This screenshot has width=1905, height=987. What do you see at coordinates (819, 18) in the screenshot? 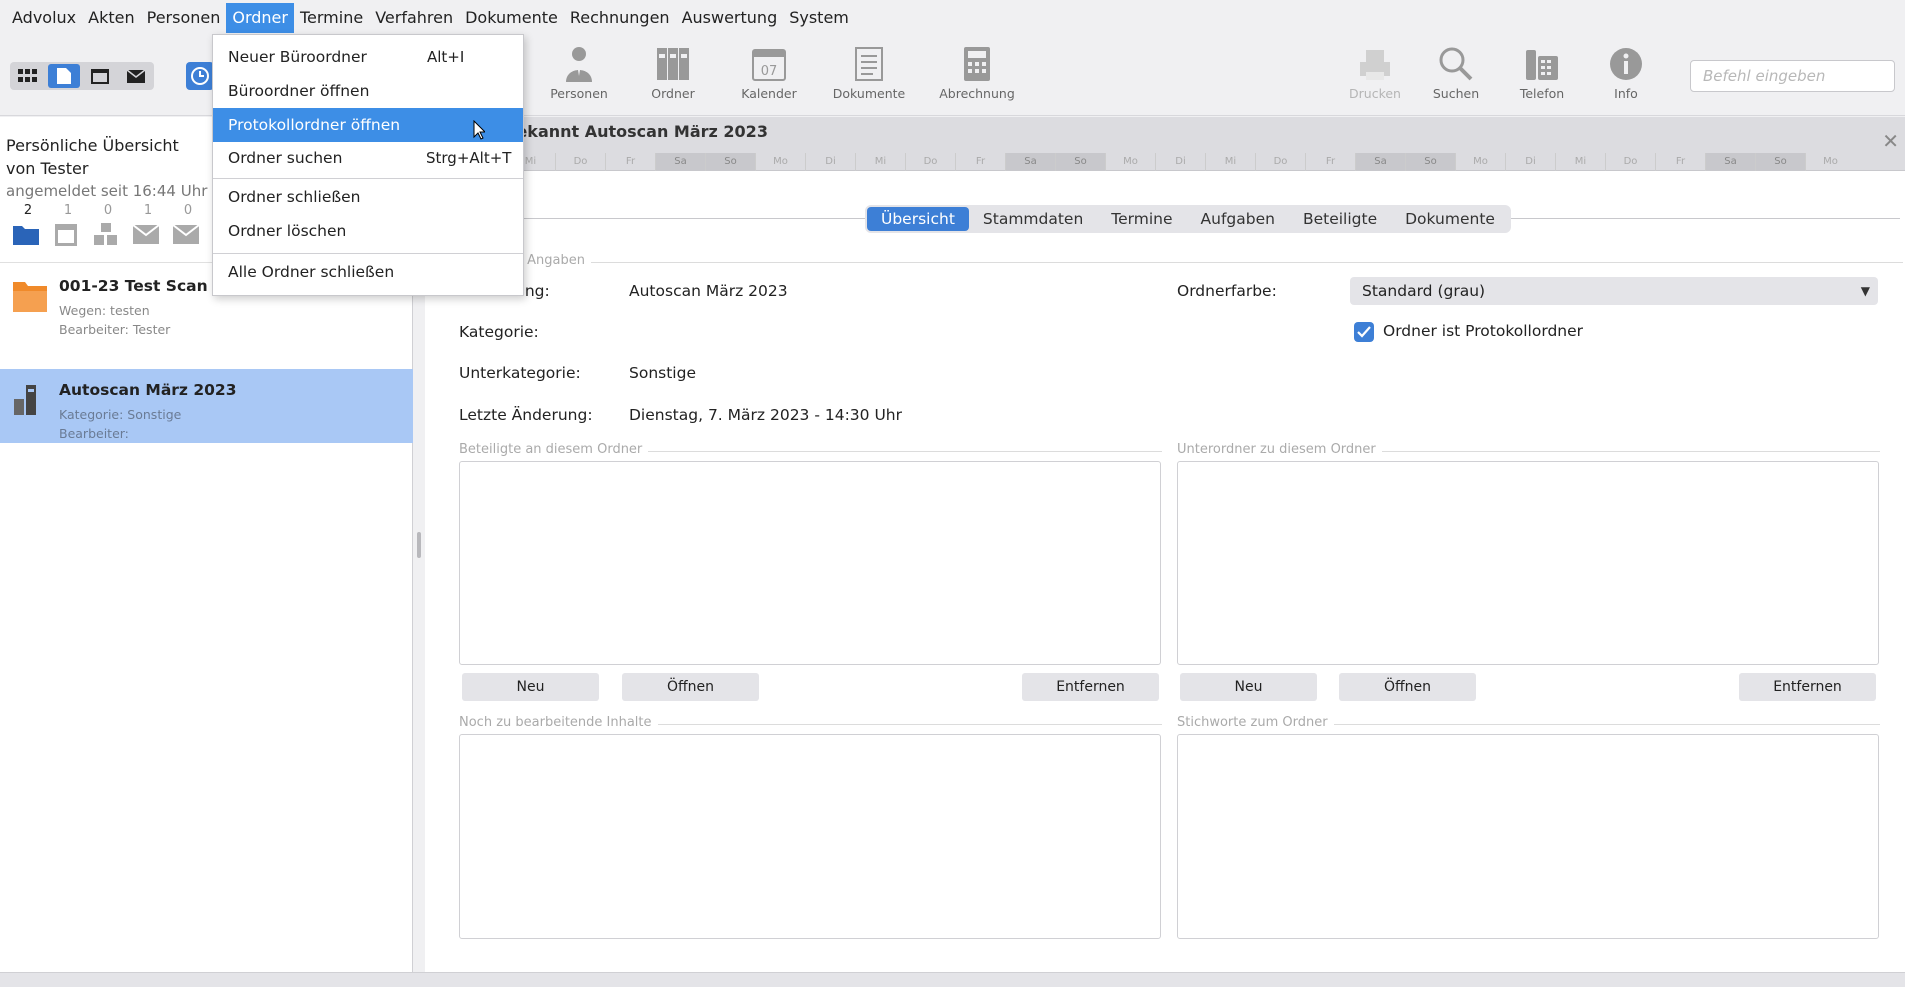
I see `menu-system: System` at bounding box center [819, 18].